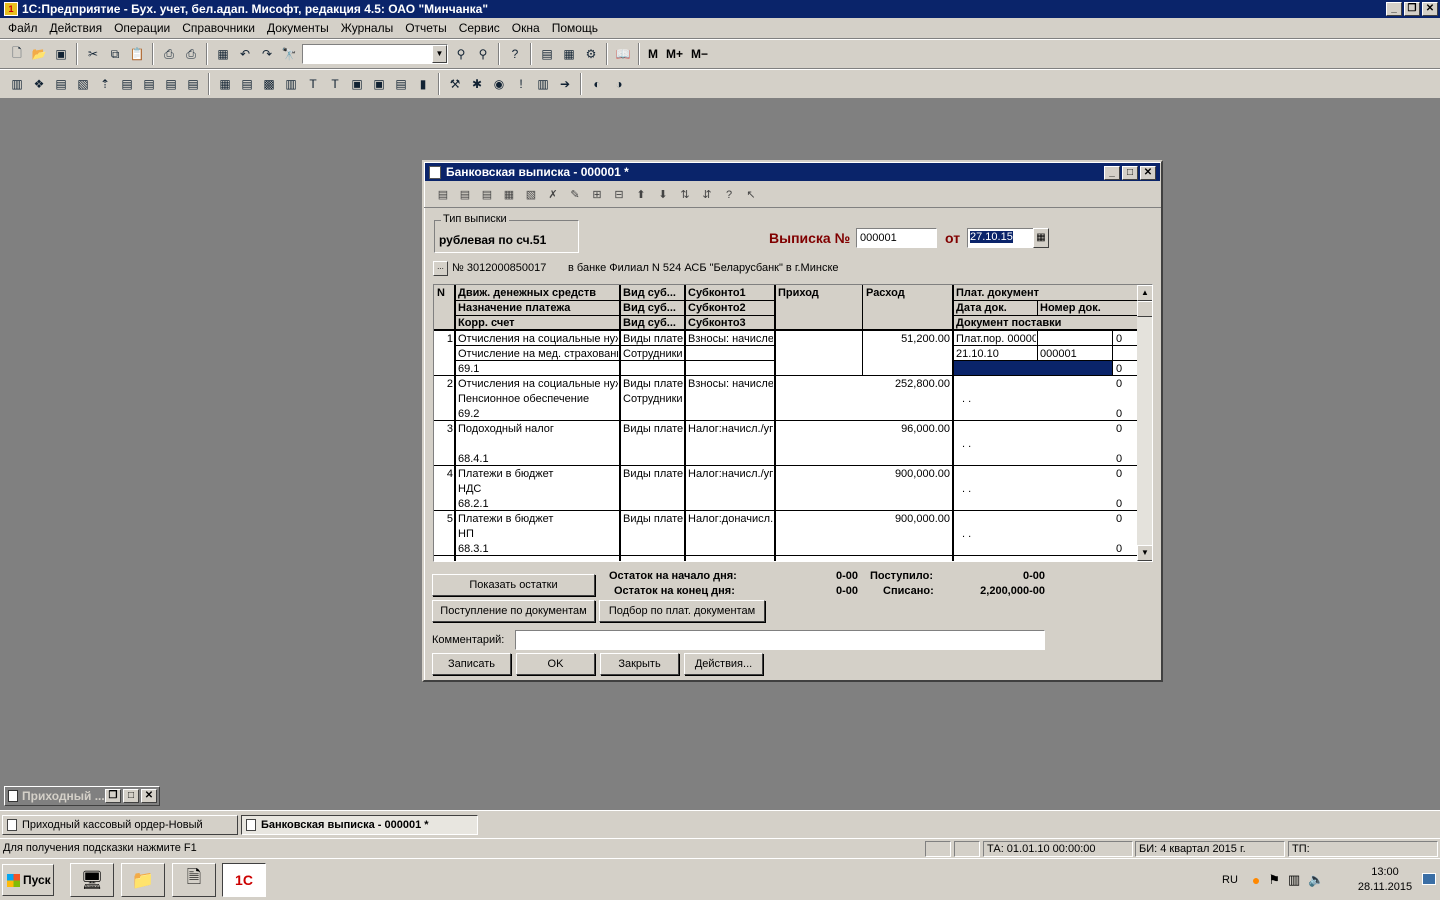 The width and height of the screenshot is (1440, 900). I want to click on globe2-icon: ◑, so click(619, 84).